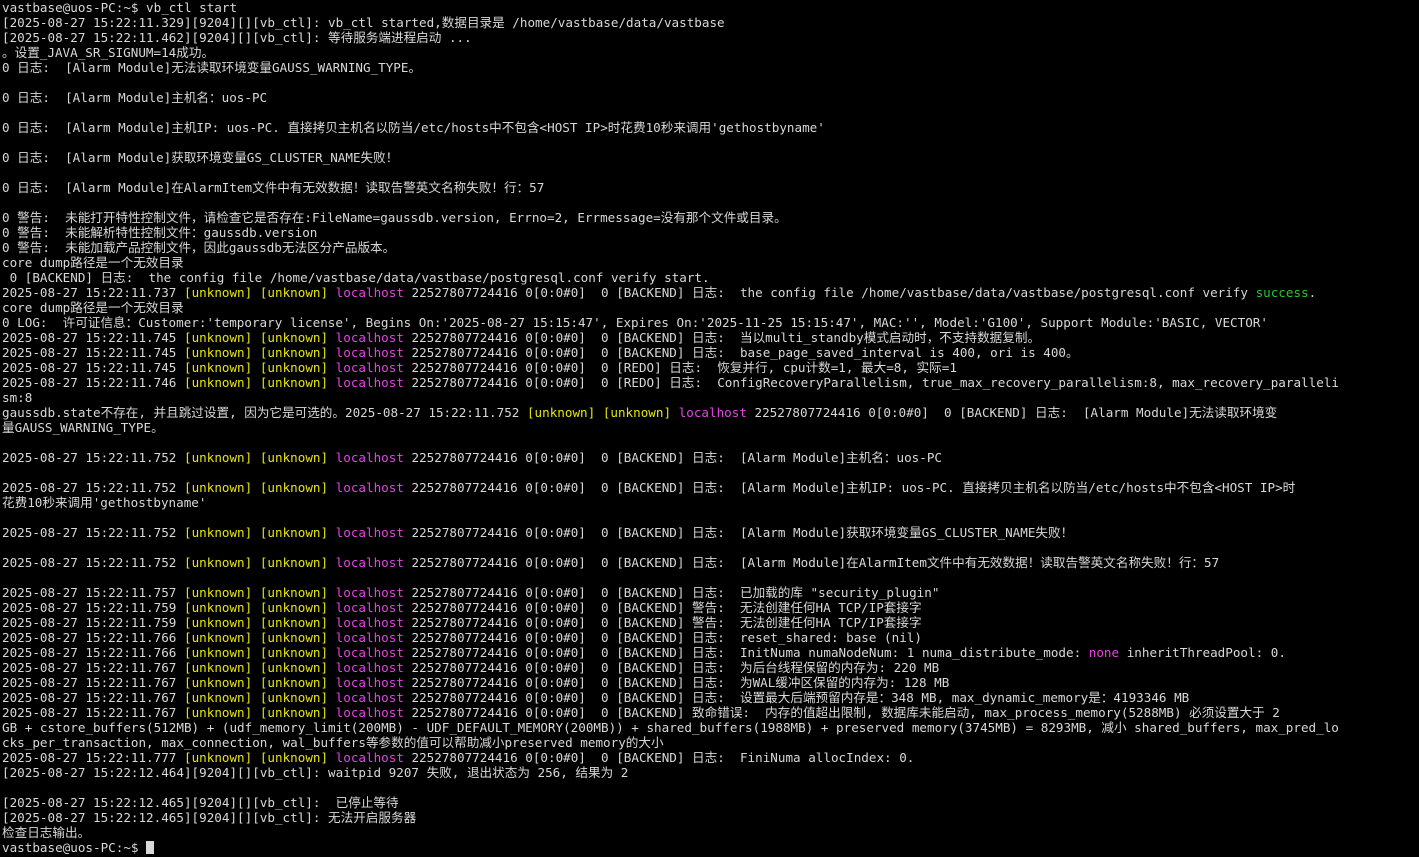 The width and height of the screenshot is (1419, 857). I want to click on terminal-line: 0 警告: 未能加载产品控制文件，因此gaussdb无法区分产品版本。, so click(710, 247).